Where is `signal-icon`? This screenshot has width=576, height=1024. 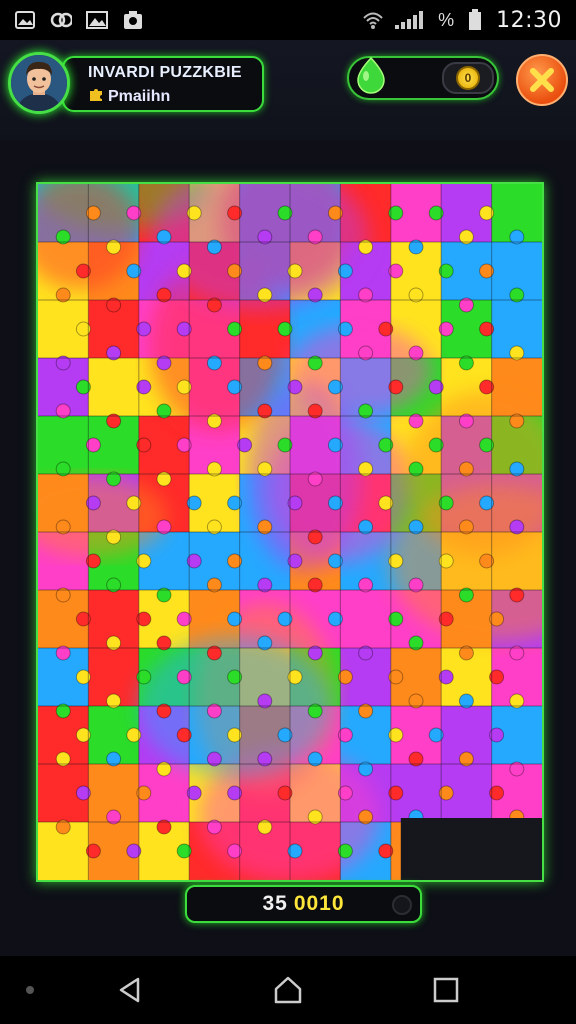
signal-icon is located at coordinates (411, 20).